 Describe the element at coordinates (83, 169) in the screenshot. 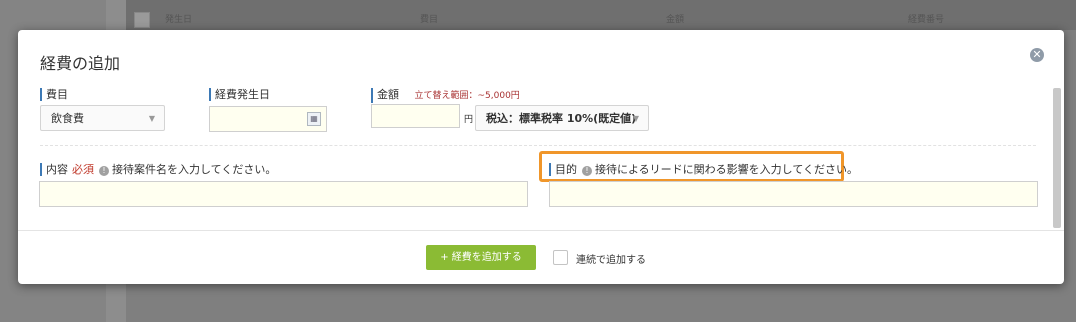

I see `required-badge: 必須` at that location.